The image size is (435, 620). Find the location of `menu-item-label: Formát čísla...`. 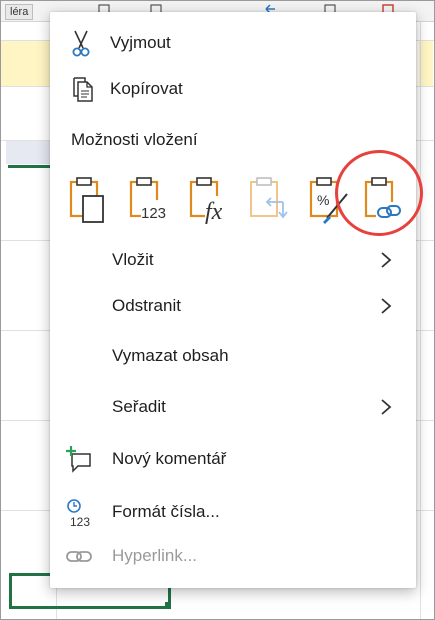

menu-item-label: Formát čísla... is located at coordinates (166, 511).